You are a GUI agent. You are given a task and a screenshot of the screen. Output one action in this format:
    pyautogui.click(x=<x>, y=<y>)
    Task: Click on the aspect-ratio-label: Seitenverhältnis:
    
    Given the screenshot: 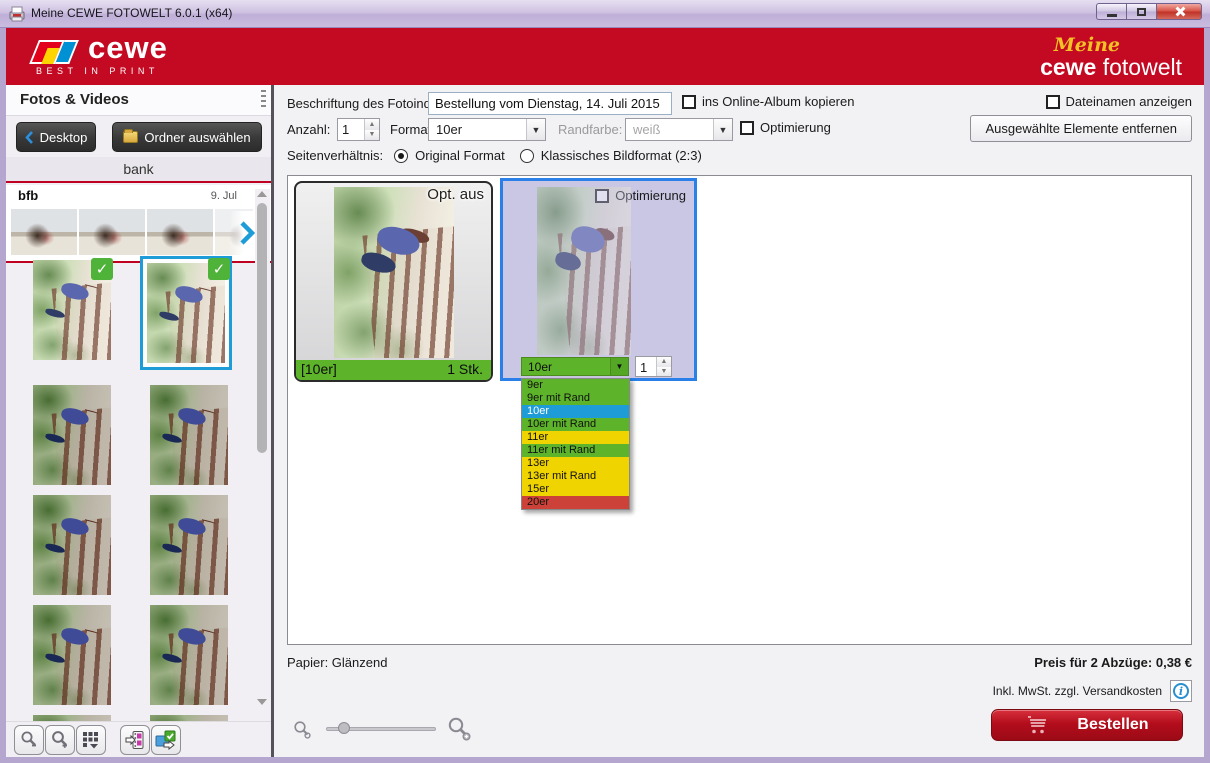 What is the action you would take?
    pyautogui.click(x=335, y=155)
    